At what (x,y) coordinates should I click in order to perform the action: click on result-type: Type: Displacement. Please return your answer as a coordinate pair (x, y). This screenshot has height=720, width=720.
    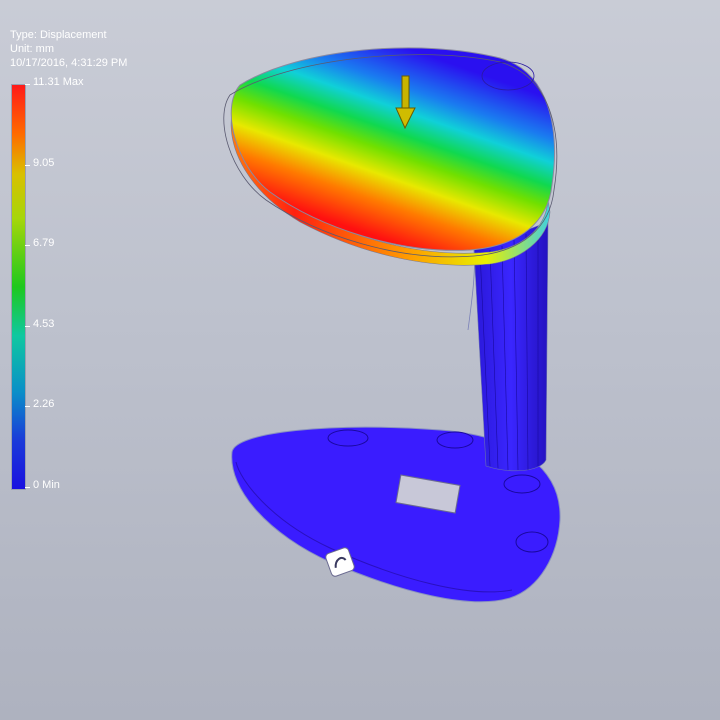
    Looking at the image, I should click on (58, 35).